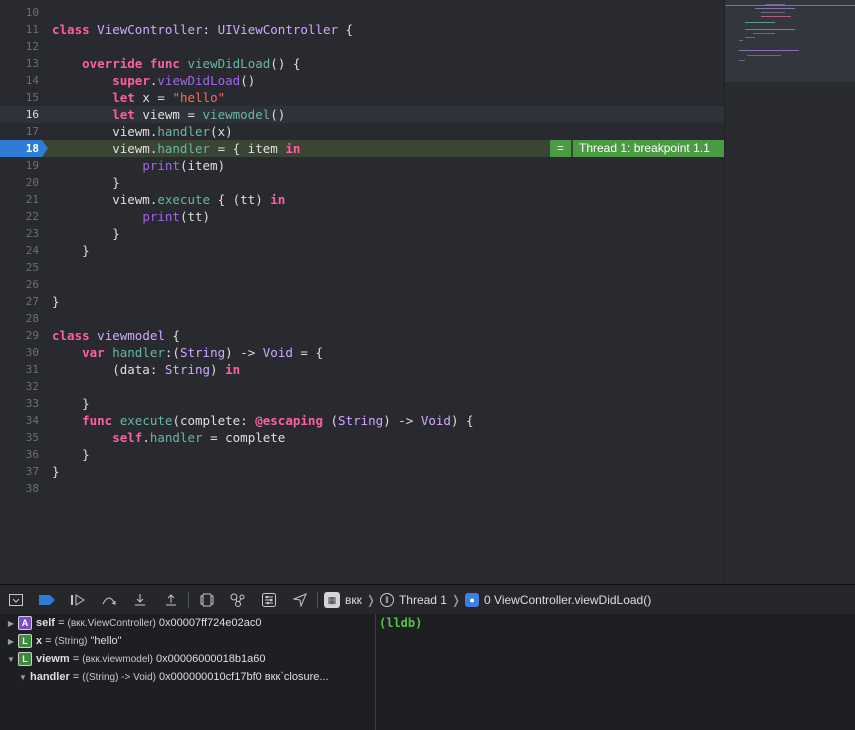 Image resolution: width=855 pixels, height=730 pixels. What do you see at coordinates (131, 216) in the screenshot?
I see `code-text: print(tt)` at bounding box center [131, 216].